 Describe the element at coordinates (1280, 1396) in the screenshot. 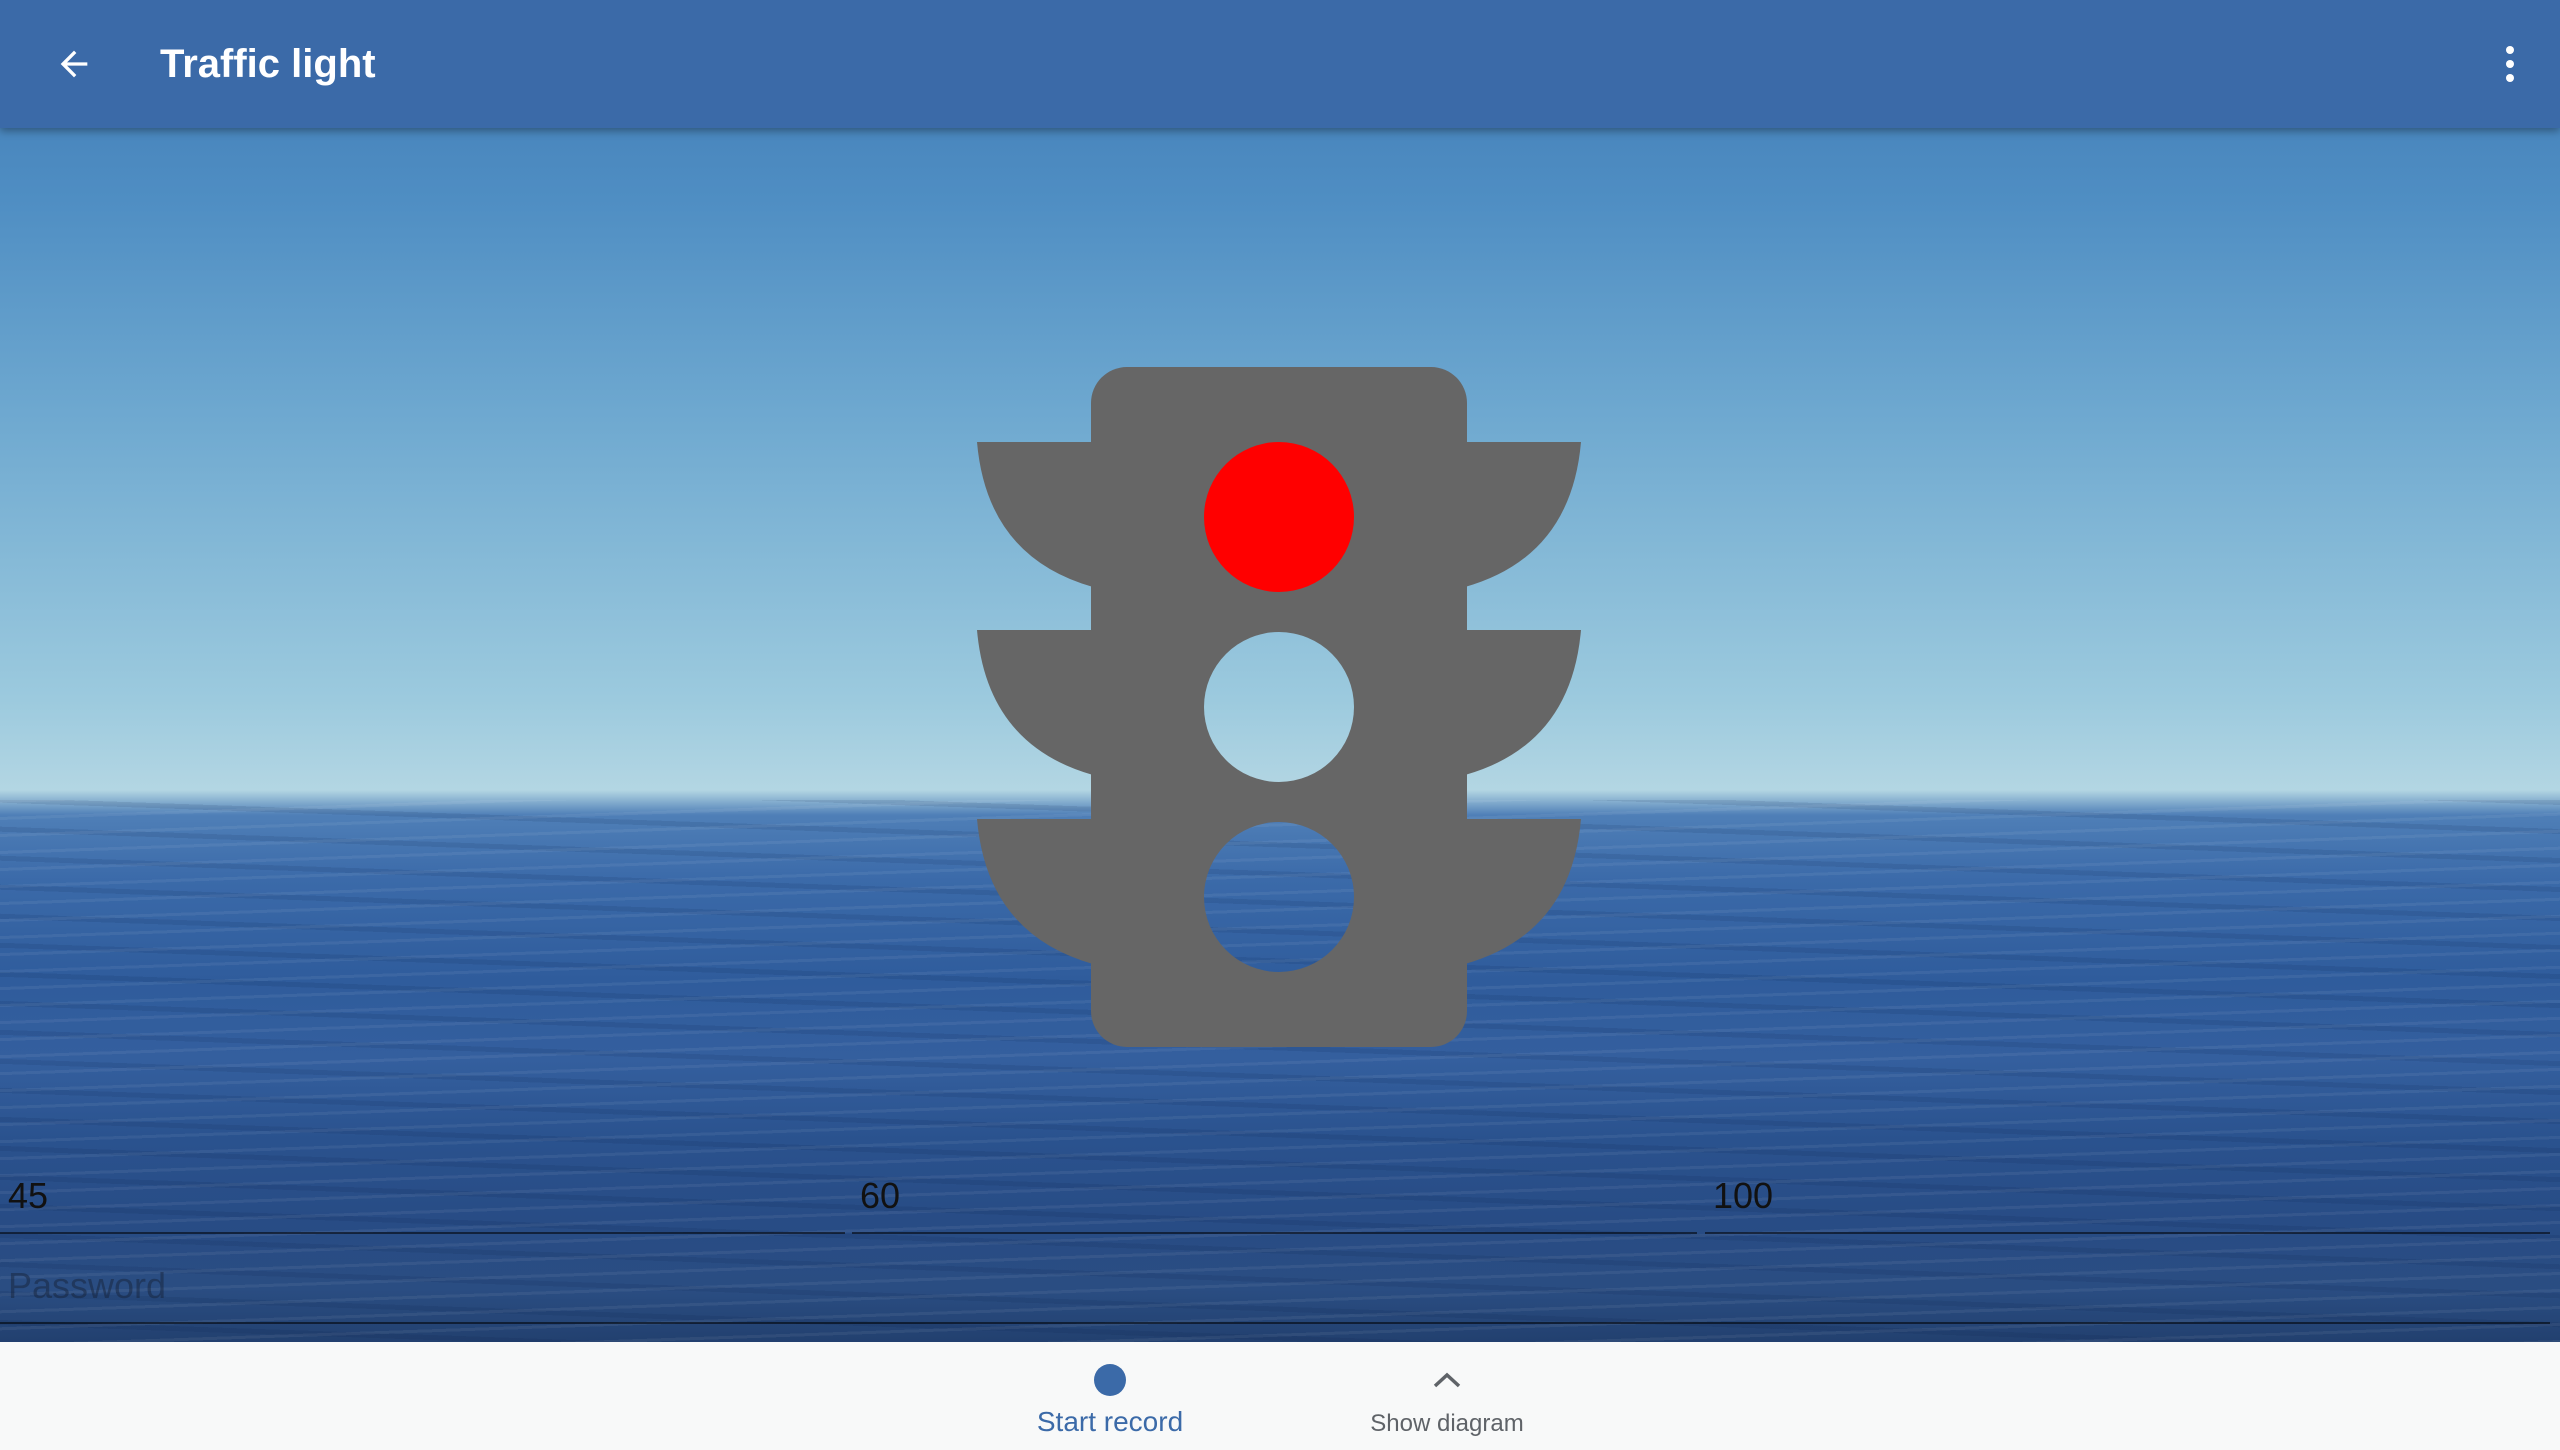

I see `bottom-navigation: Start record Show diagram` at that location.